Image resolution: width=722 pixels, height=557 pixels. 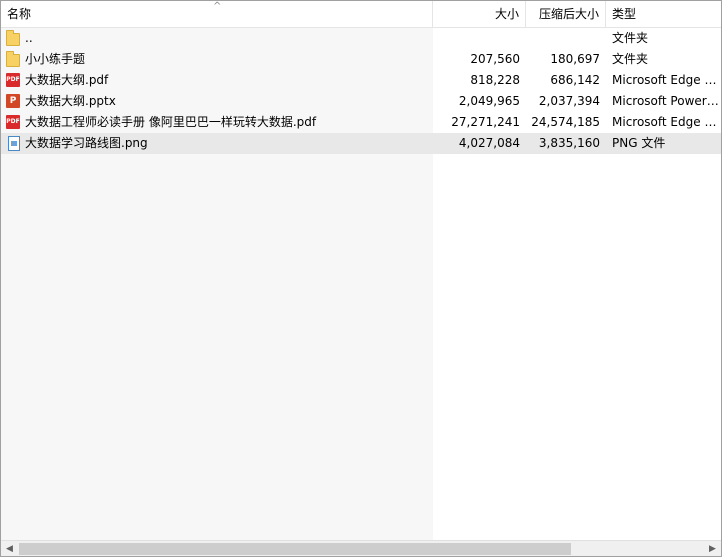 I want to click on file-size: 4,027,084, so click(x=489, y=143).